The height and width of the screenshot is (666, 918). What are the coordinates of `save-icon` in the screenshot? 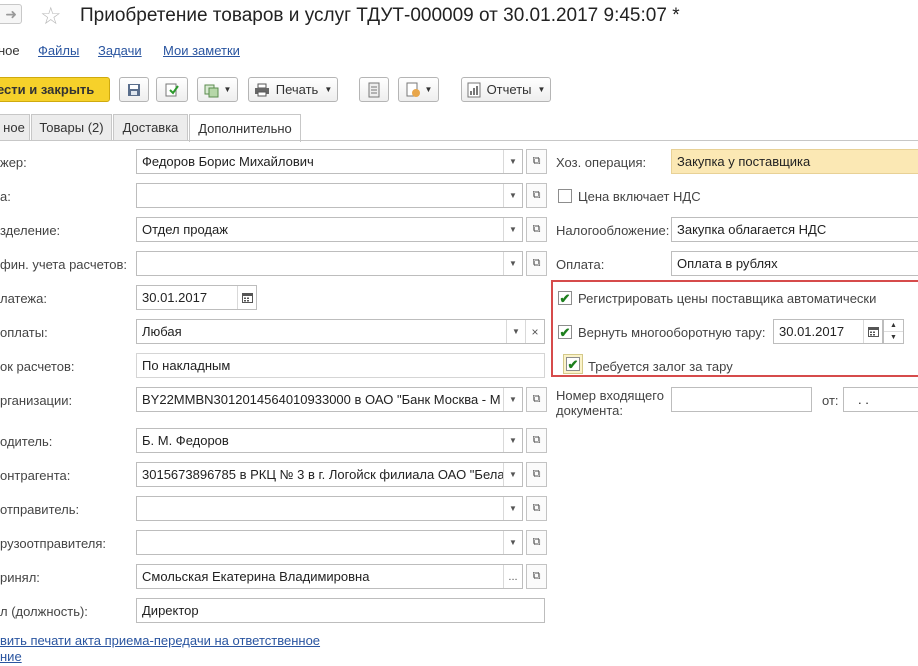 It's located at (134, 89).